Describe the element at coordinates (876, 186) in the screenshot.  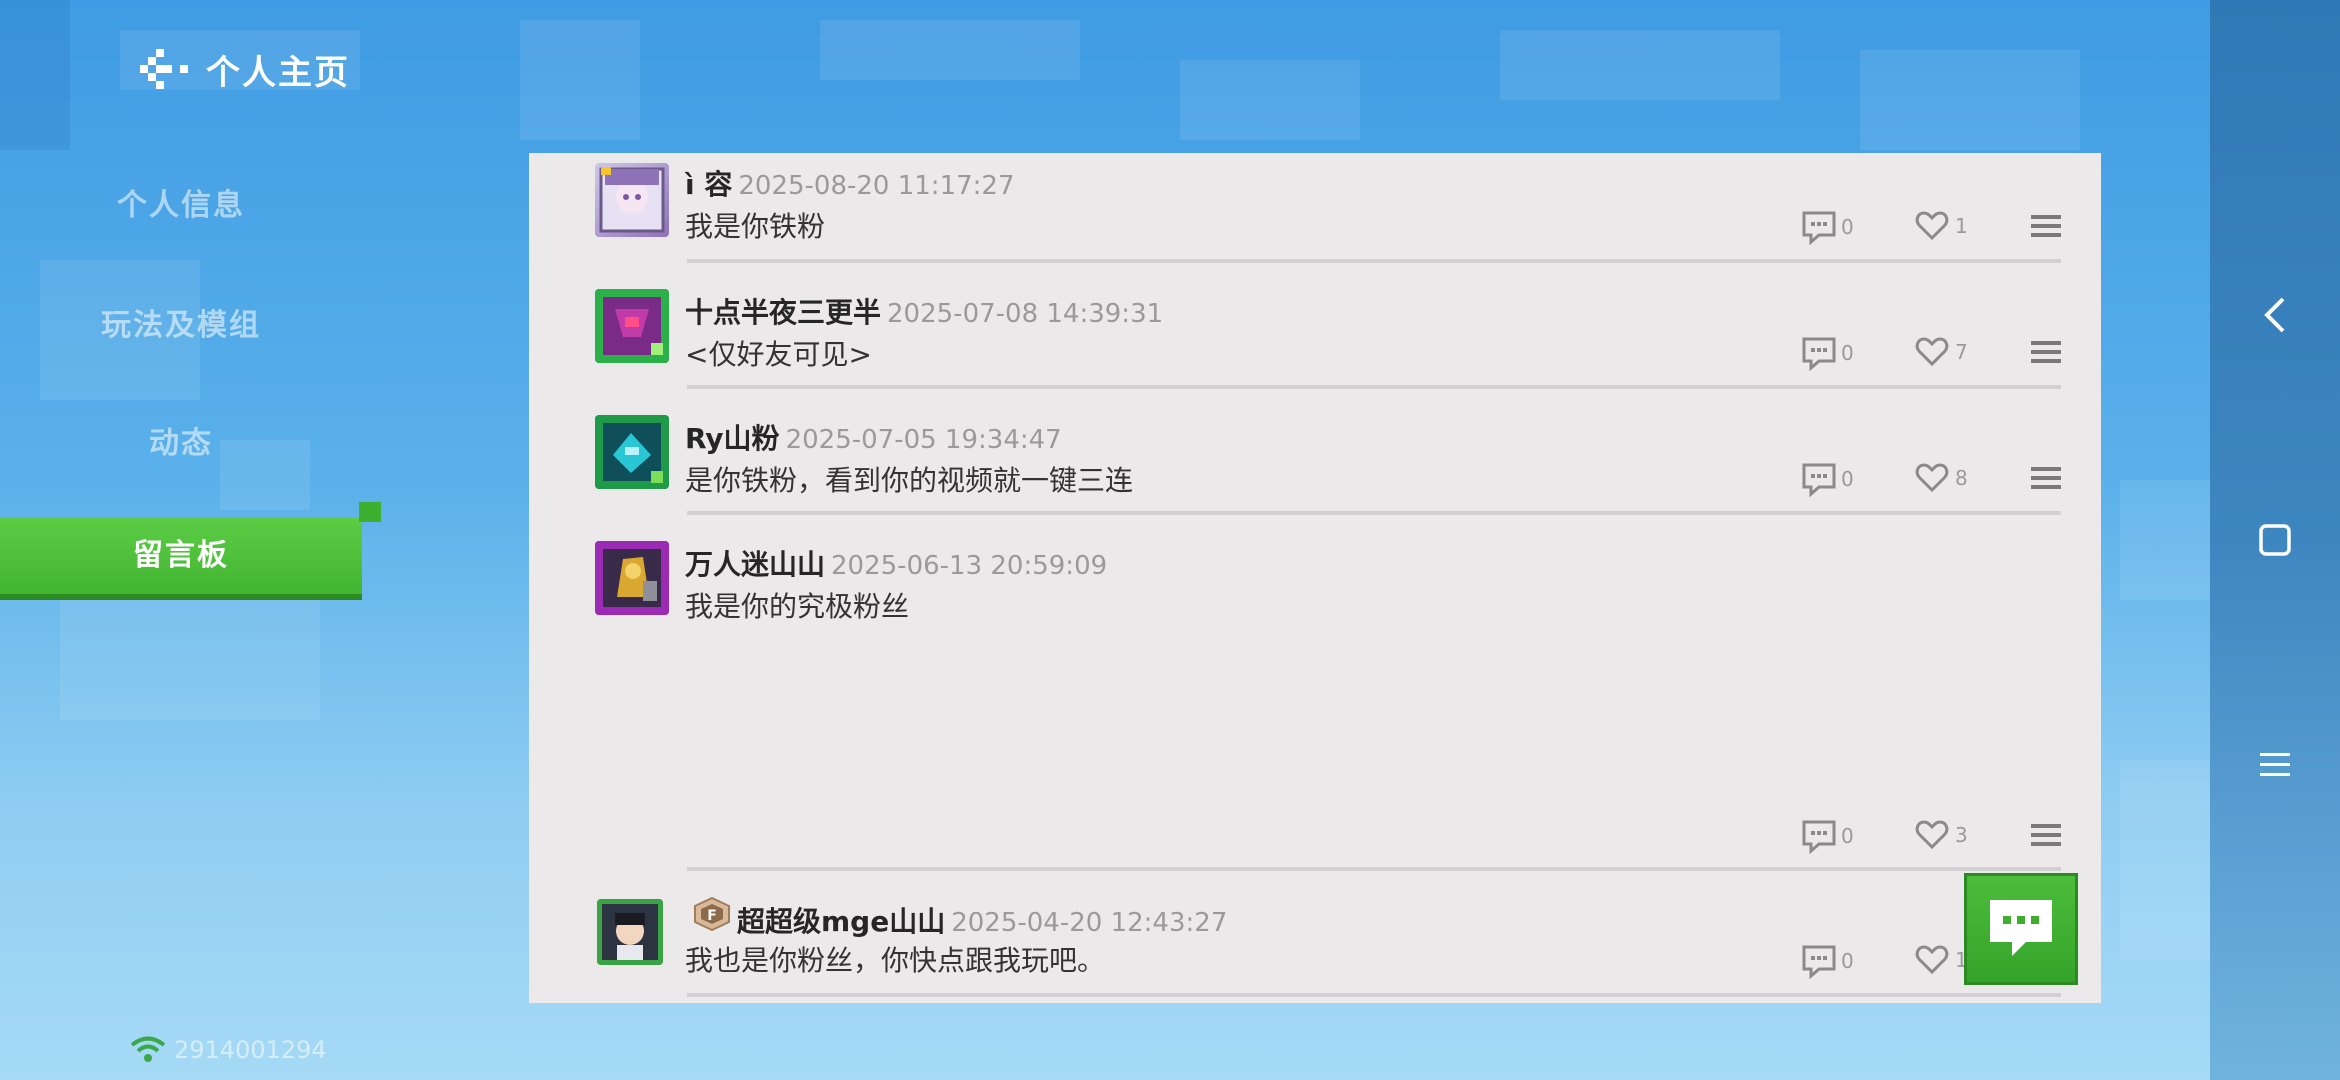
I see `timestamp: 2025-08-20 11:17:27` at that location.